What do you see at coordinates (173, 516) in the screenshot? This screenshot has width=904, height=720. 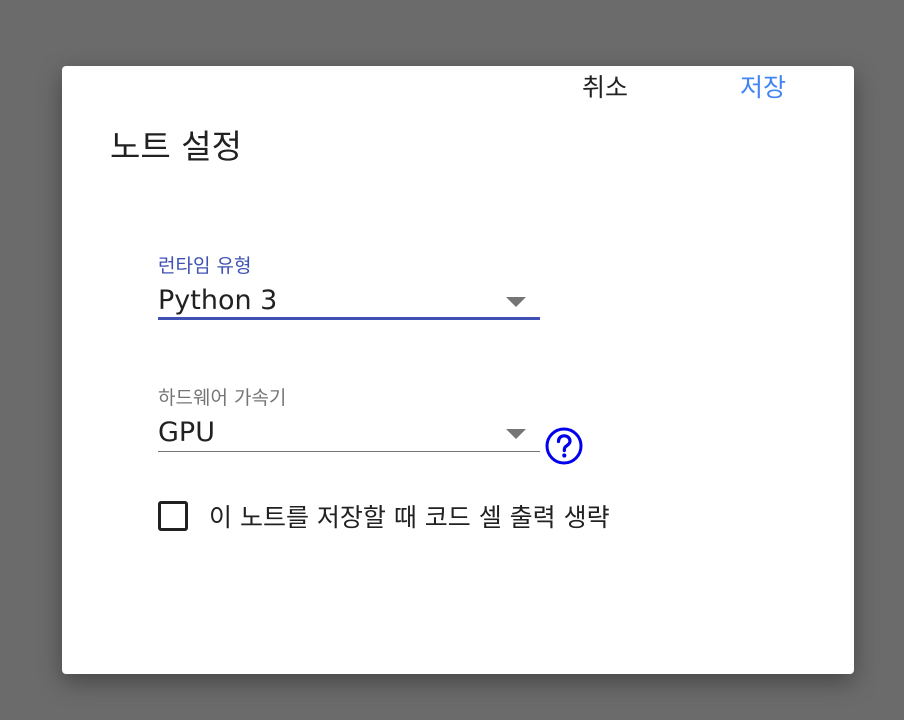 I see `omit-output-checkbox` at bounding box center [173, 516].